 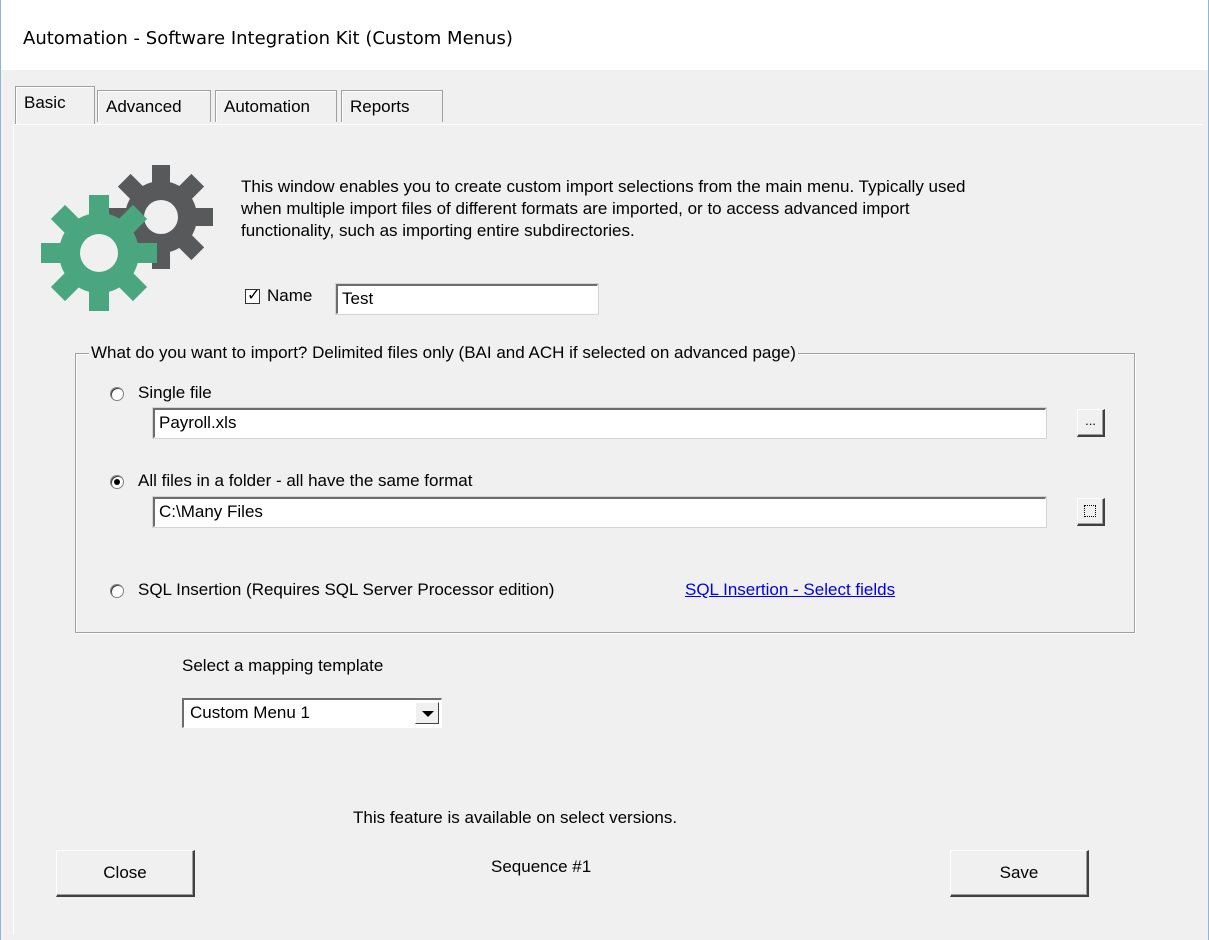 What do you see at coordinates (467, 299) in the screenshot?
I see `name-input: Test` at bounding box center [467, 299].